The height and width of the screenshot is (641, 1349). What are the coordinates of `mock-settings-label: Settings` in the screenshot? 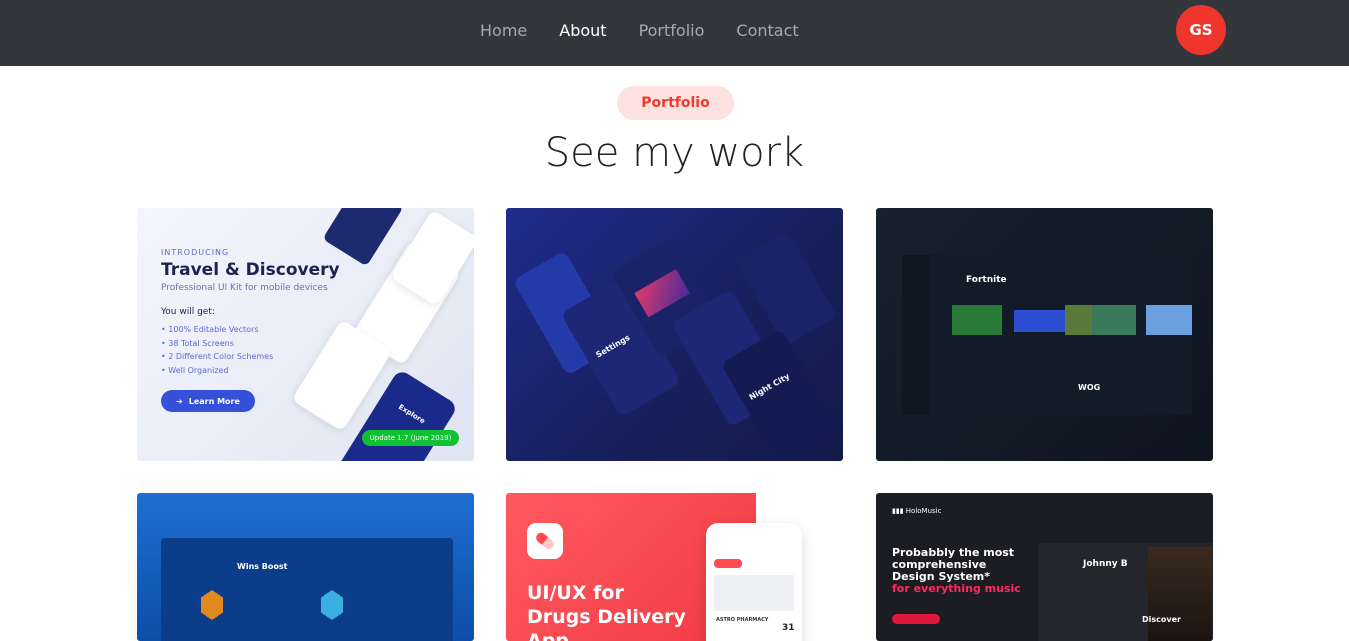 It's located at (613, 346).